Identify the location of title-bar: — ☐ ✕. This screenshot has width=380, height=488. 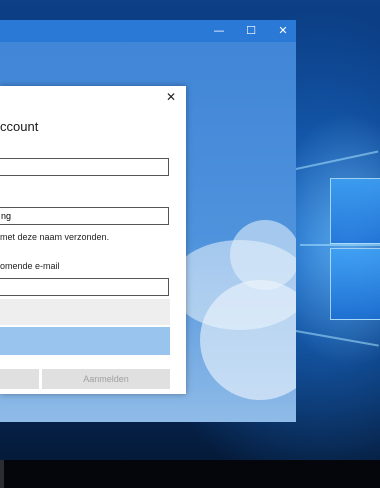
(148, 31).